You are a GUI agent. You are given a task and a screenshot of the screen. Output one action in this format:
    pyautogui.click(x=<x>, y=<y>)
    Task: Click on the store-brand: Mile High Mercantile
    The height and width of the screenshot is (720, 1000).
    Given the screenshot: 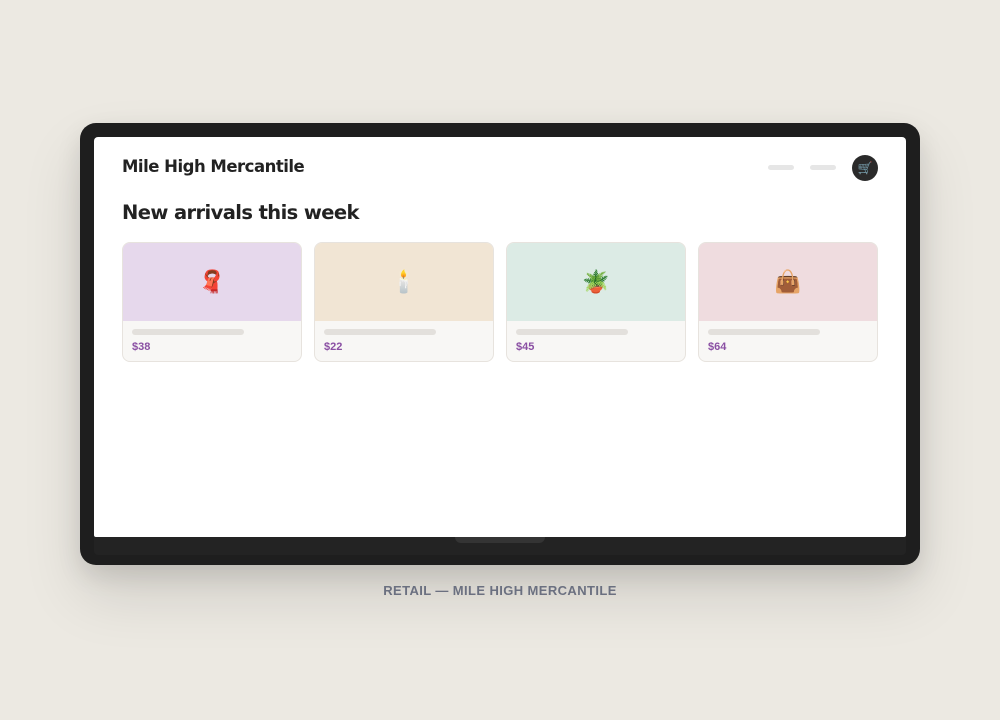 What is the action you would take?
    pyautogui.click(x=213, y=166)
    